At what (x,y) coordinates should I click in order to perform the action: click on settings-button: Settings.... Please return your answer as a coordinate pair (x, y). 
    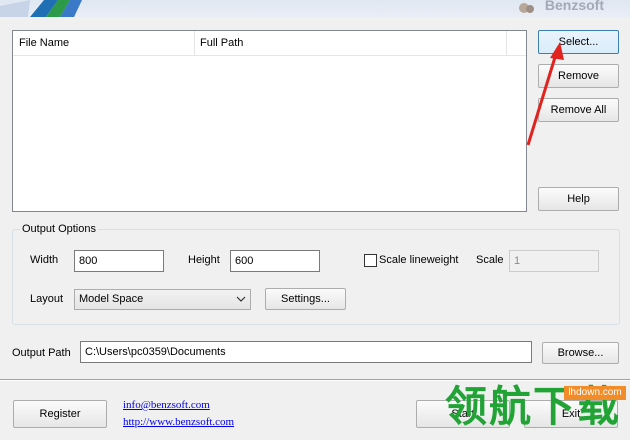
    Looking at the image, I should click on (305, 299).